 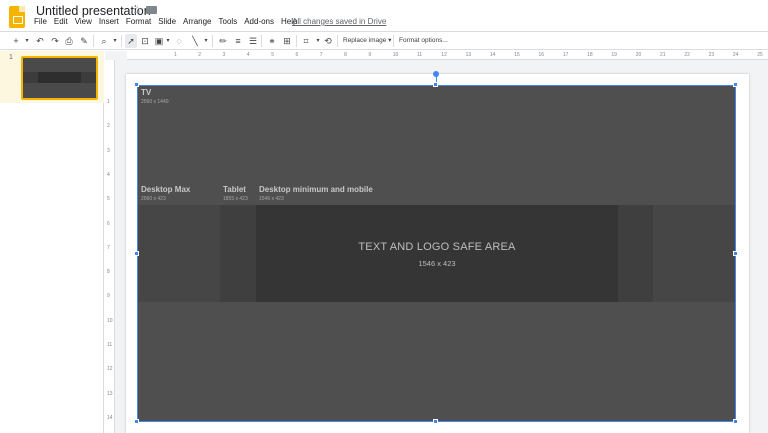 I want to click on safe-area-zone, so click(x=437, y=253).